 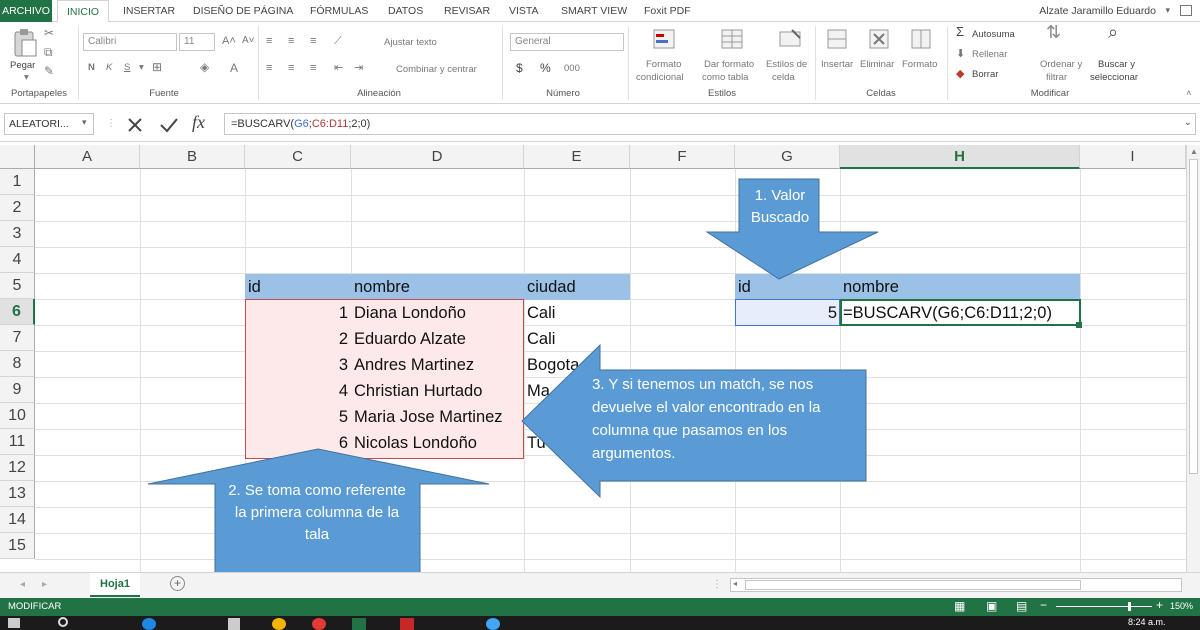 What do you see at coordinates (243, 11) in the screenshot?
I see `tab-diseno-pagina: DISEÑO DE PÁGINA` at bounding box center [243, 11].